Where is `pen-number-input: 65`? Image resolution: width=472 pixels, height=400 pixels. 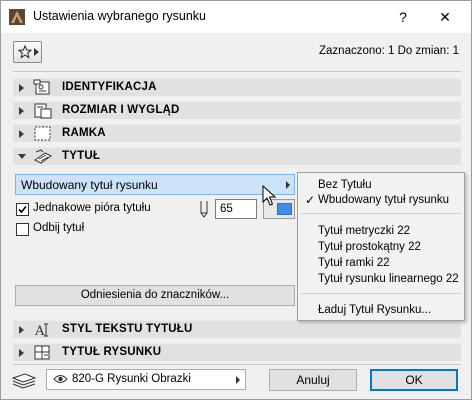
pen-number-input: 65 is located at coordinates (236, 209).